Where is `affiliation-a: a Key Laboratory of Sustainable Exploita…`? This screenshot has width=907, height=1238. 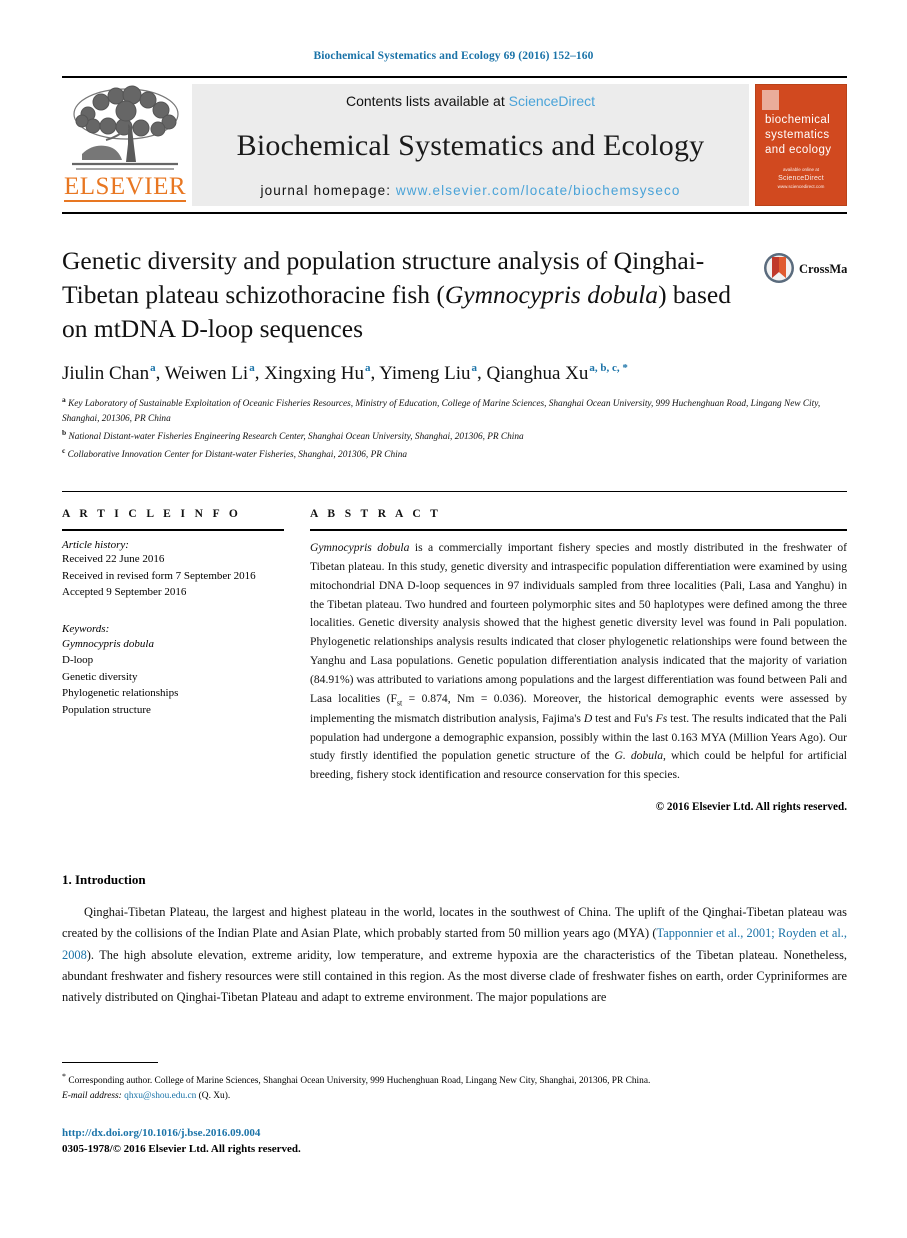
affiliation-a: a Key Laboratory of Sustainable Exploita… is located at coordinates (454, 410).